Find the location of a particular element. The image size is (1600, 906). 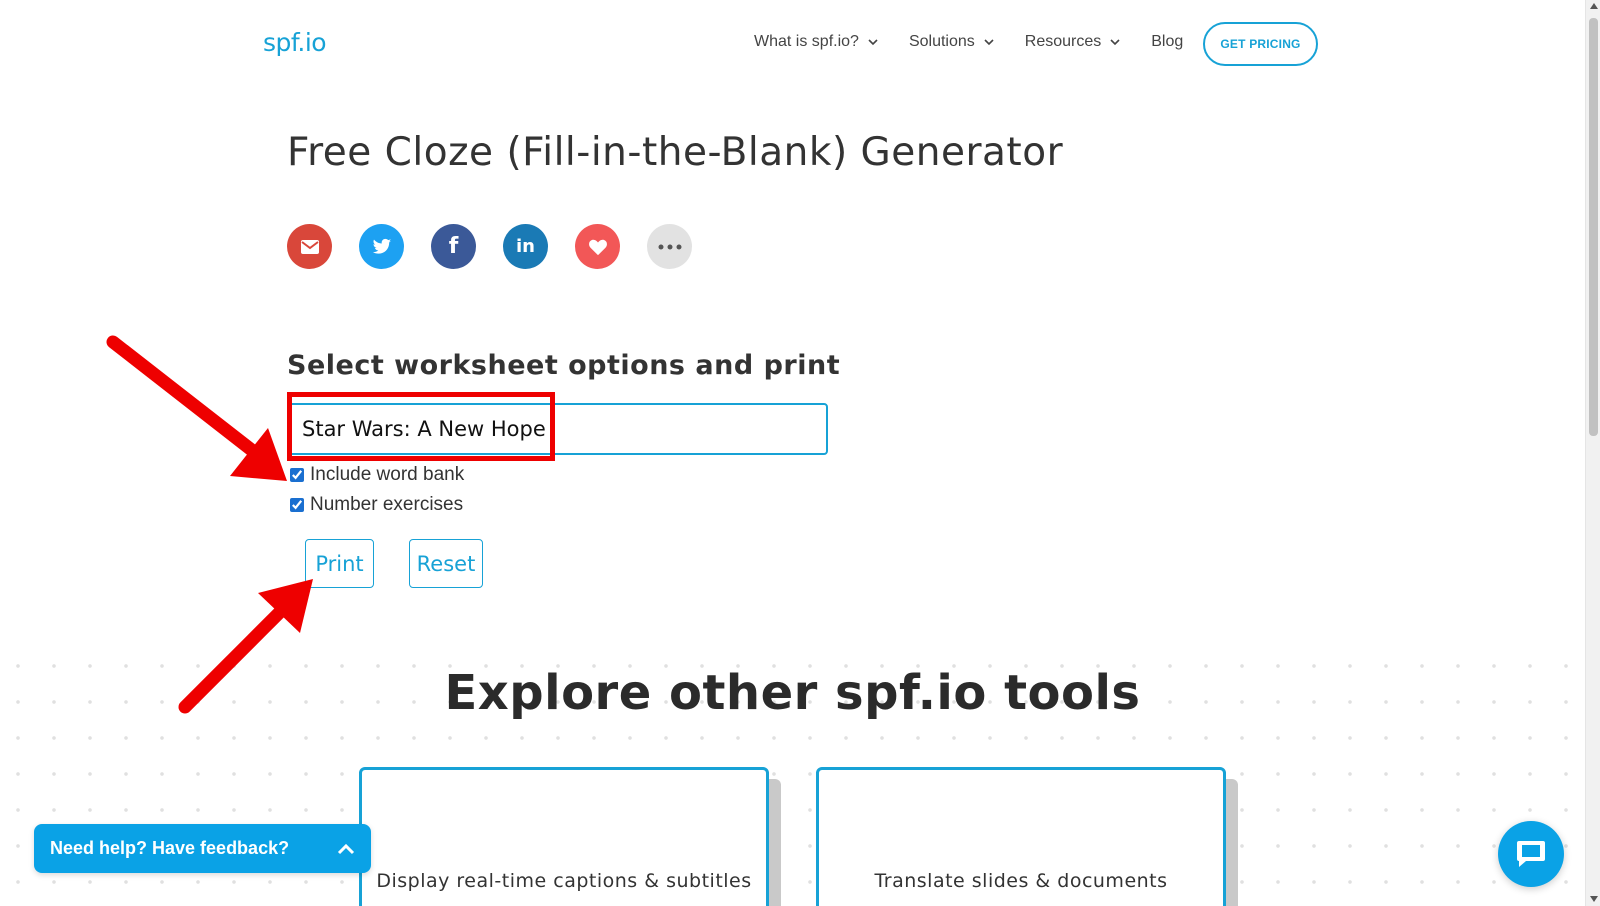

worksheet-title-input is located at coordinates (557, 429).